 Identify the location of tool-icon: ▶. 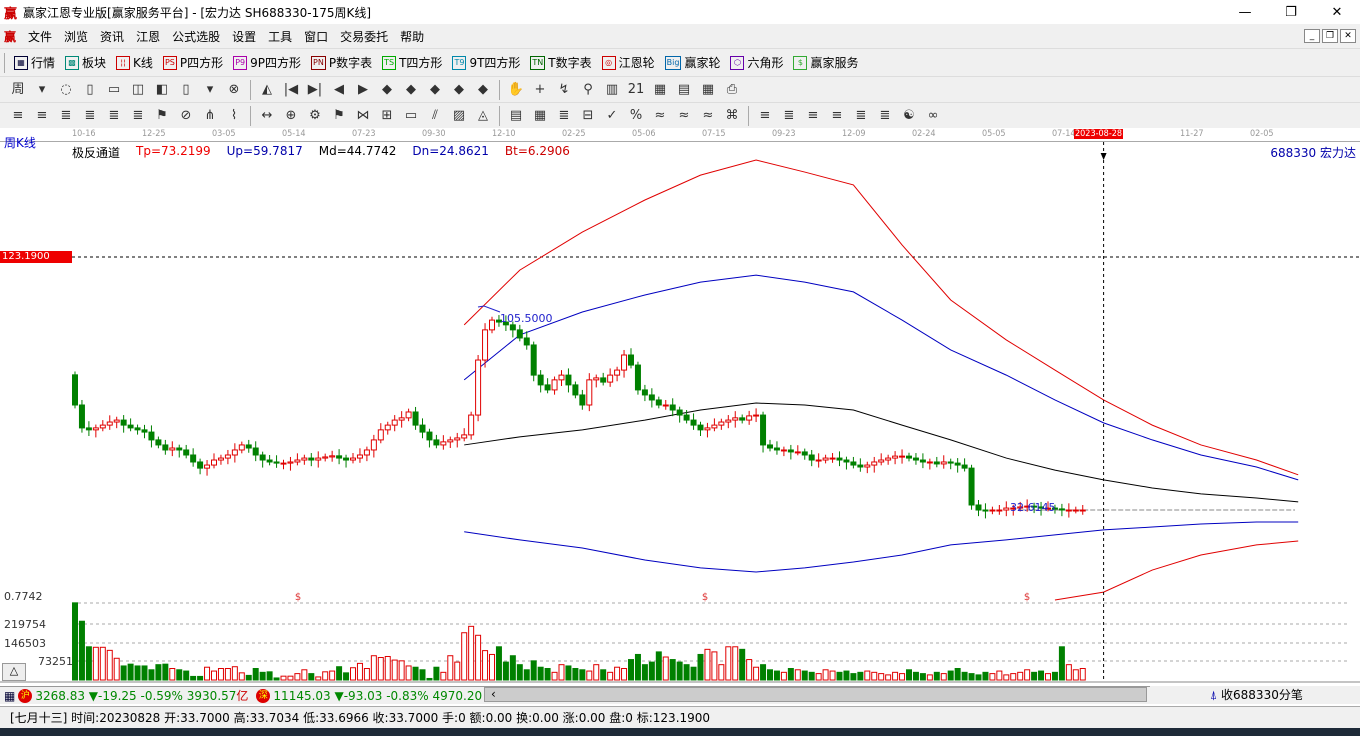
(363, 90).